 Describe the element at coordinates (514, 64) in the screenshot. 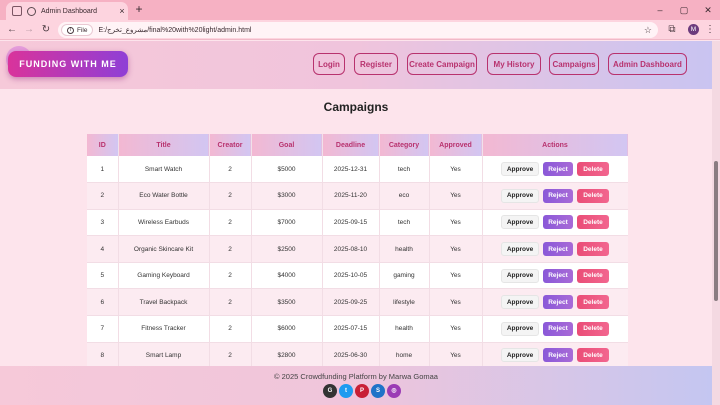

I see `nav-my-history: My History` at that location.